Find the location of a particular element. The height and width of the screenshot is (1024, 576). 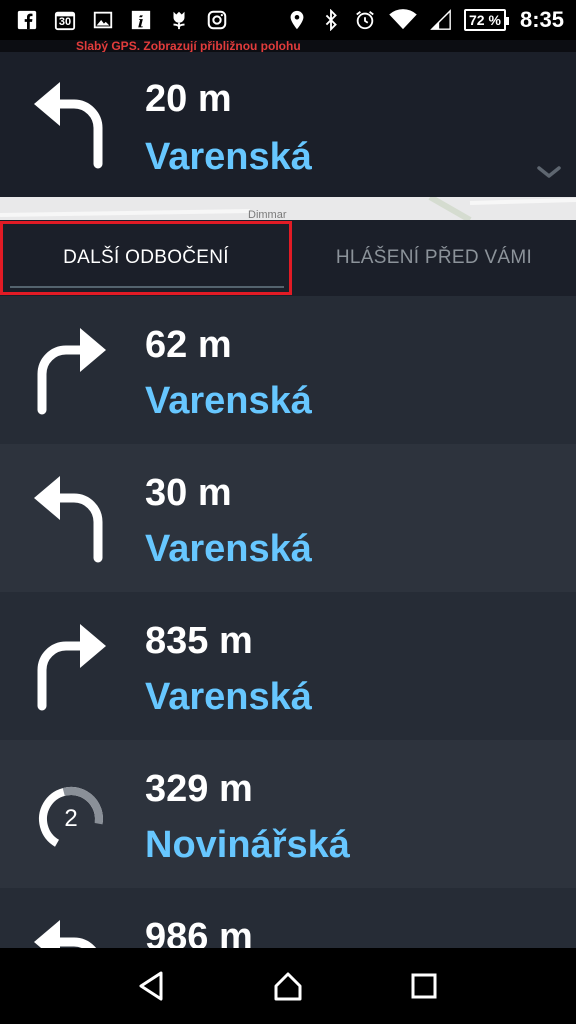

tab-bar: DALŠÍ ODBOČENÍ HLÁŠENÍ PŘED VÁMI is located at coordinates (288, 258).